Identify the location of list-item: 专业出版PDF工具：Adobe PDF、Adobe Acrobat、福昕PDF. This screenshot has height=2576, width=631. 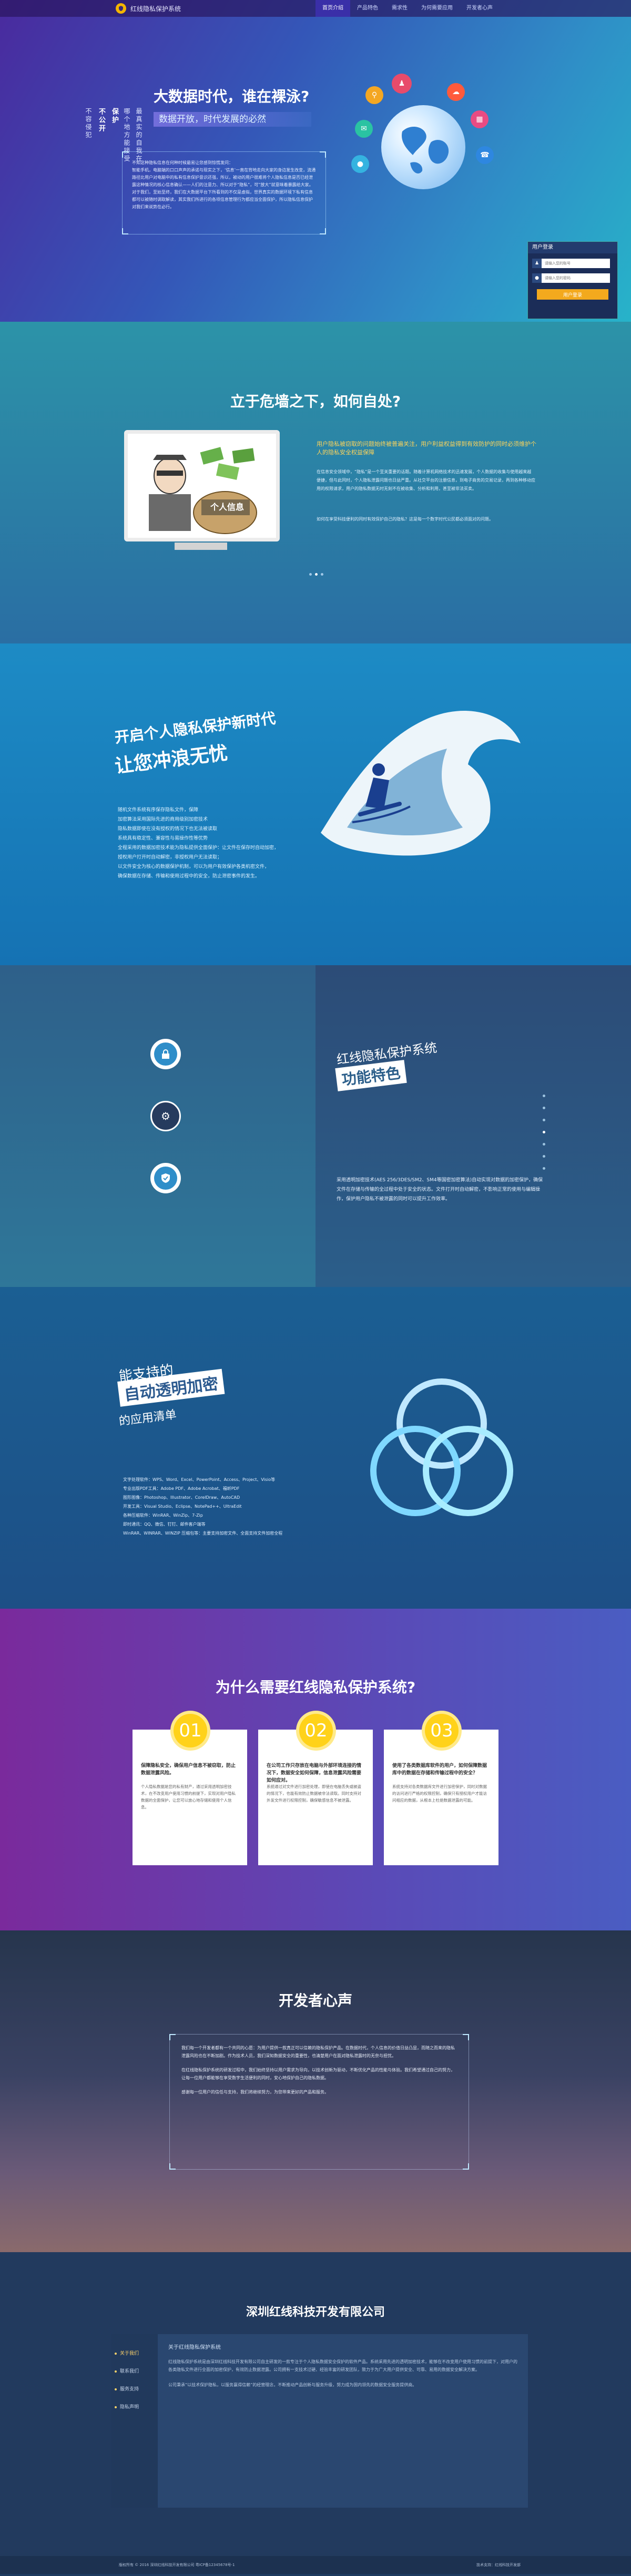
(181, 1488).